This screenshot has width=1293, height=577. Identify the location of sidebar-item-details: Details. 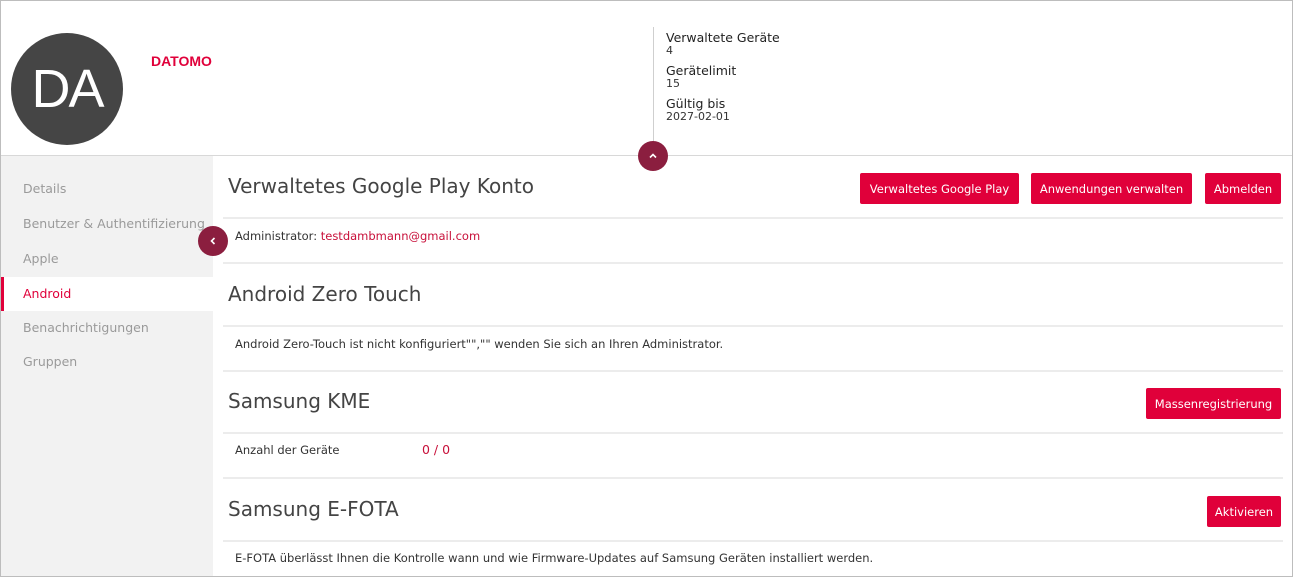
(107, 189).